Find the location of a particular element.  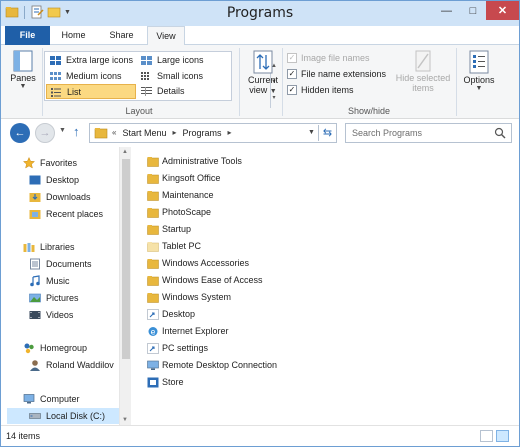

list-item-label: PC settings is located at coordinates (185, 348).